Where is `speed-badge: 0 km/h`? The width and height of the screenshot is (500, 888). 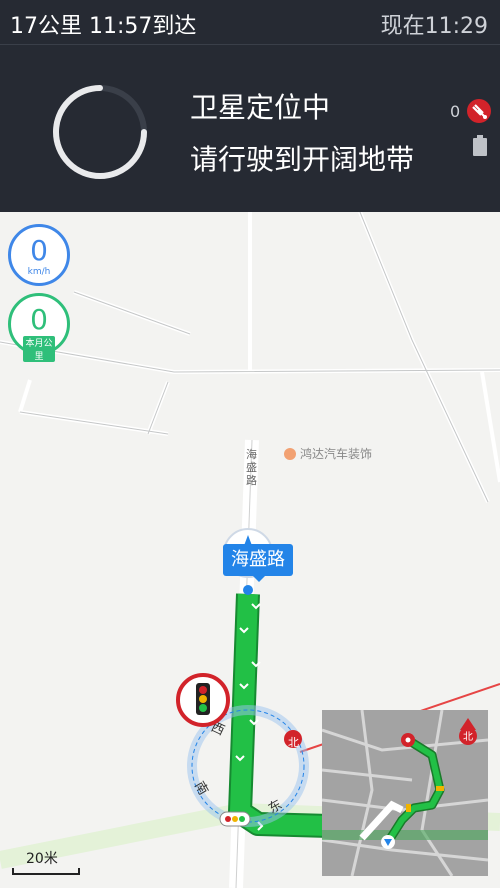 speed-badge: 0 km/h is located at coordinates (39, 255).